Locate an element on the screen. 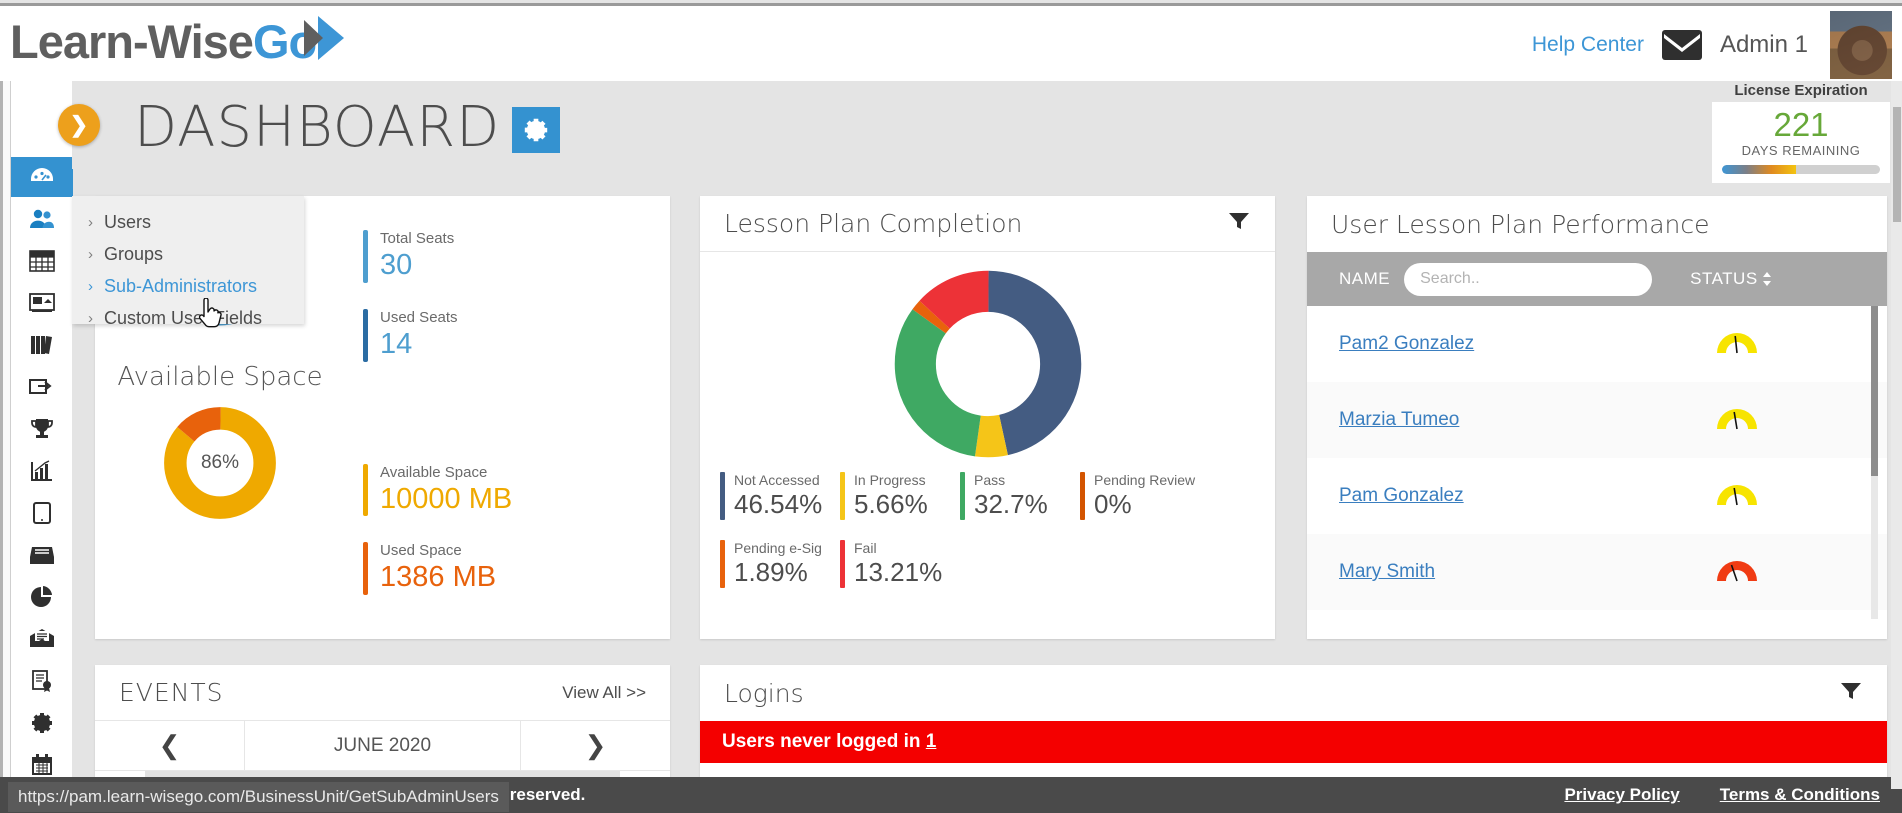 This screenshot has width=1902, height=813. legend-item-in-progress: In Progress 5.66% is located at coordinates (900, 496).